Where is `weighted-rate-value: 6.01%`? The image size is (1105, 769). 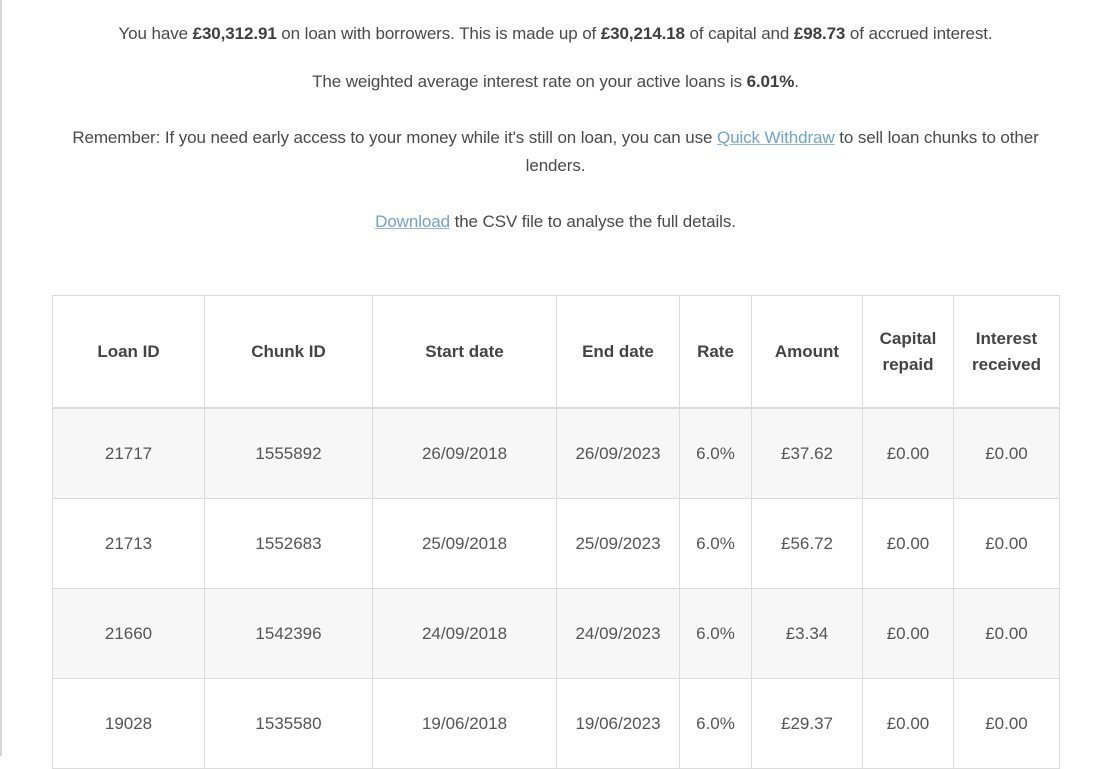
weighted-rate-value: 6.01% is located at coordinates (770, 81).